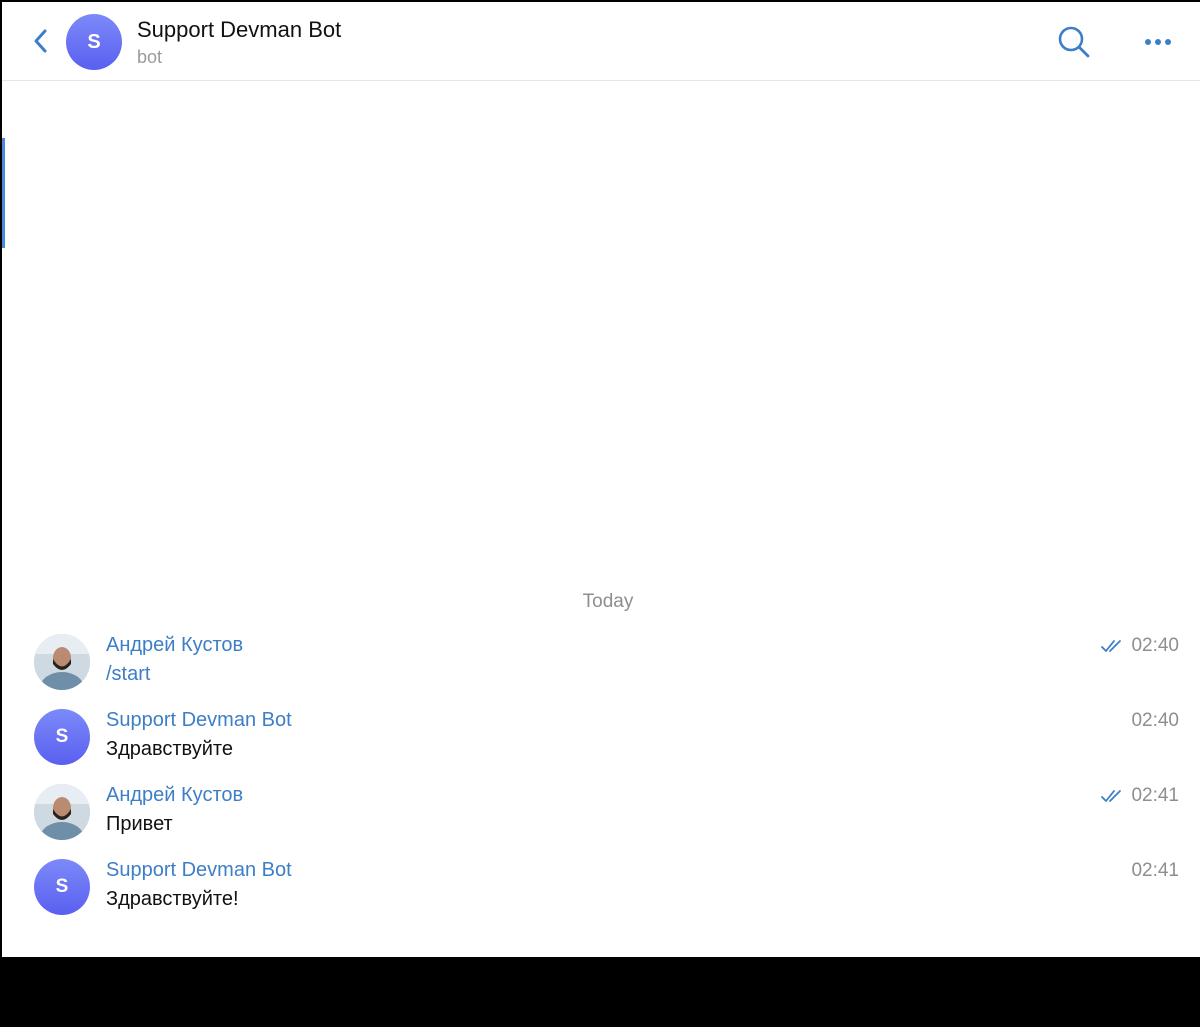 Image resolution: width=1200 pixels, height=1027 pixels. What do you see at coordinates (601, 741) in the screenshot?
I see `message-item: S Support Devman Bot Здравствуйте 02:40` at bounding box center [601, 741].